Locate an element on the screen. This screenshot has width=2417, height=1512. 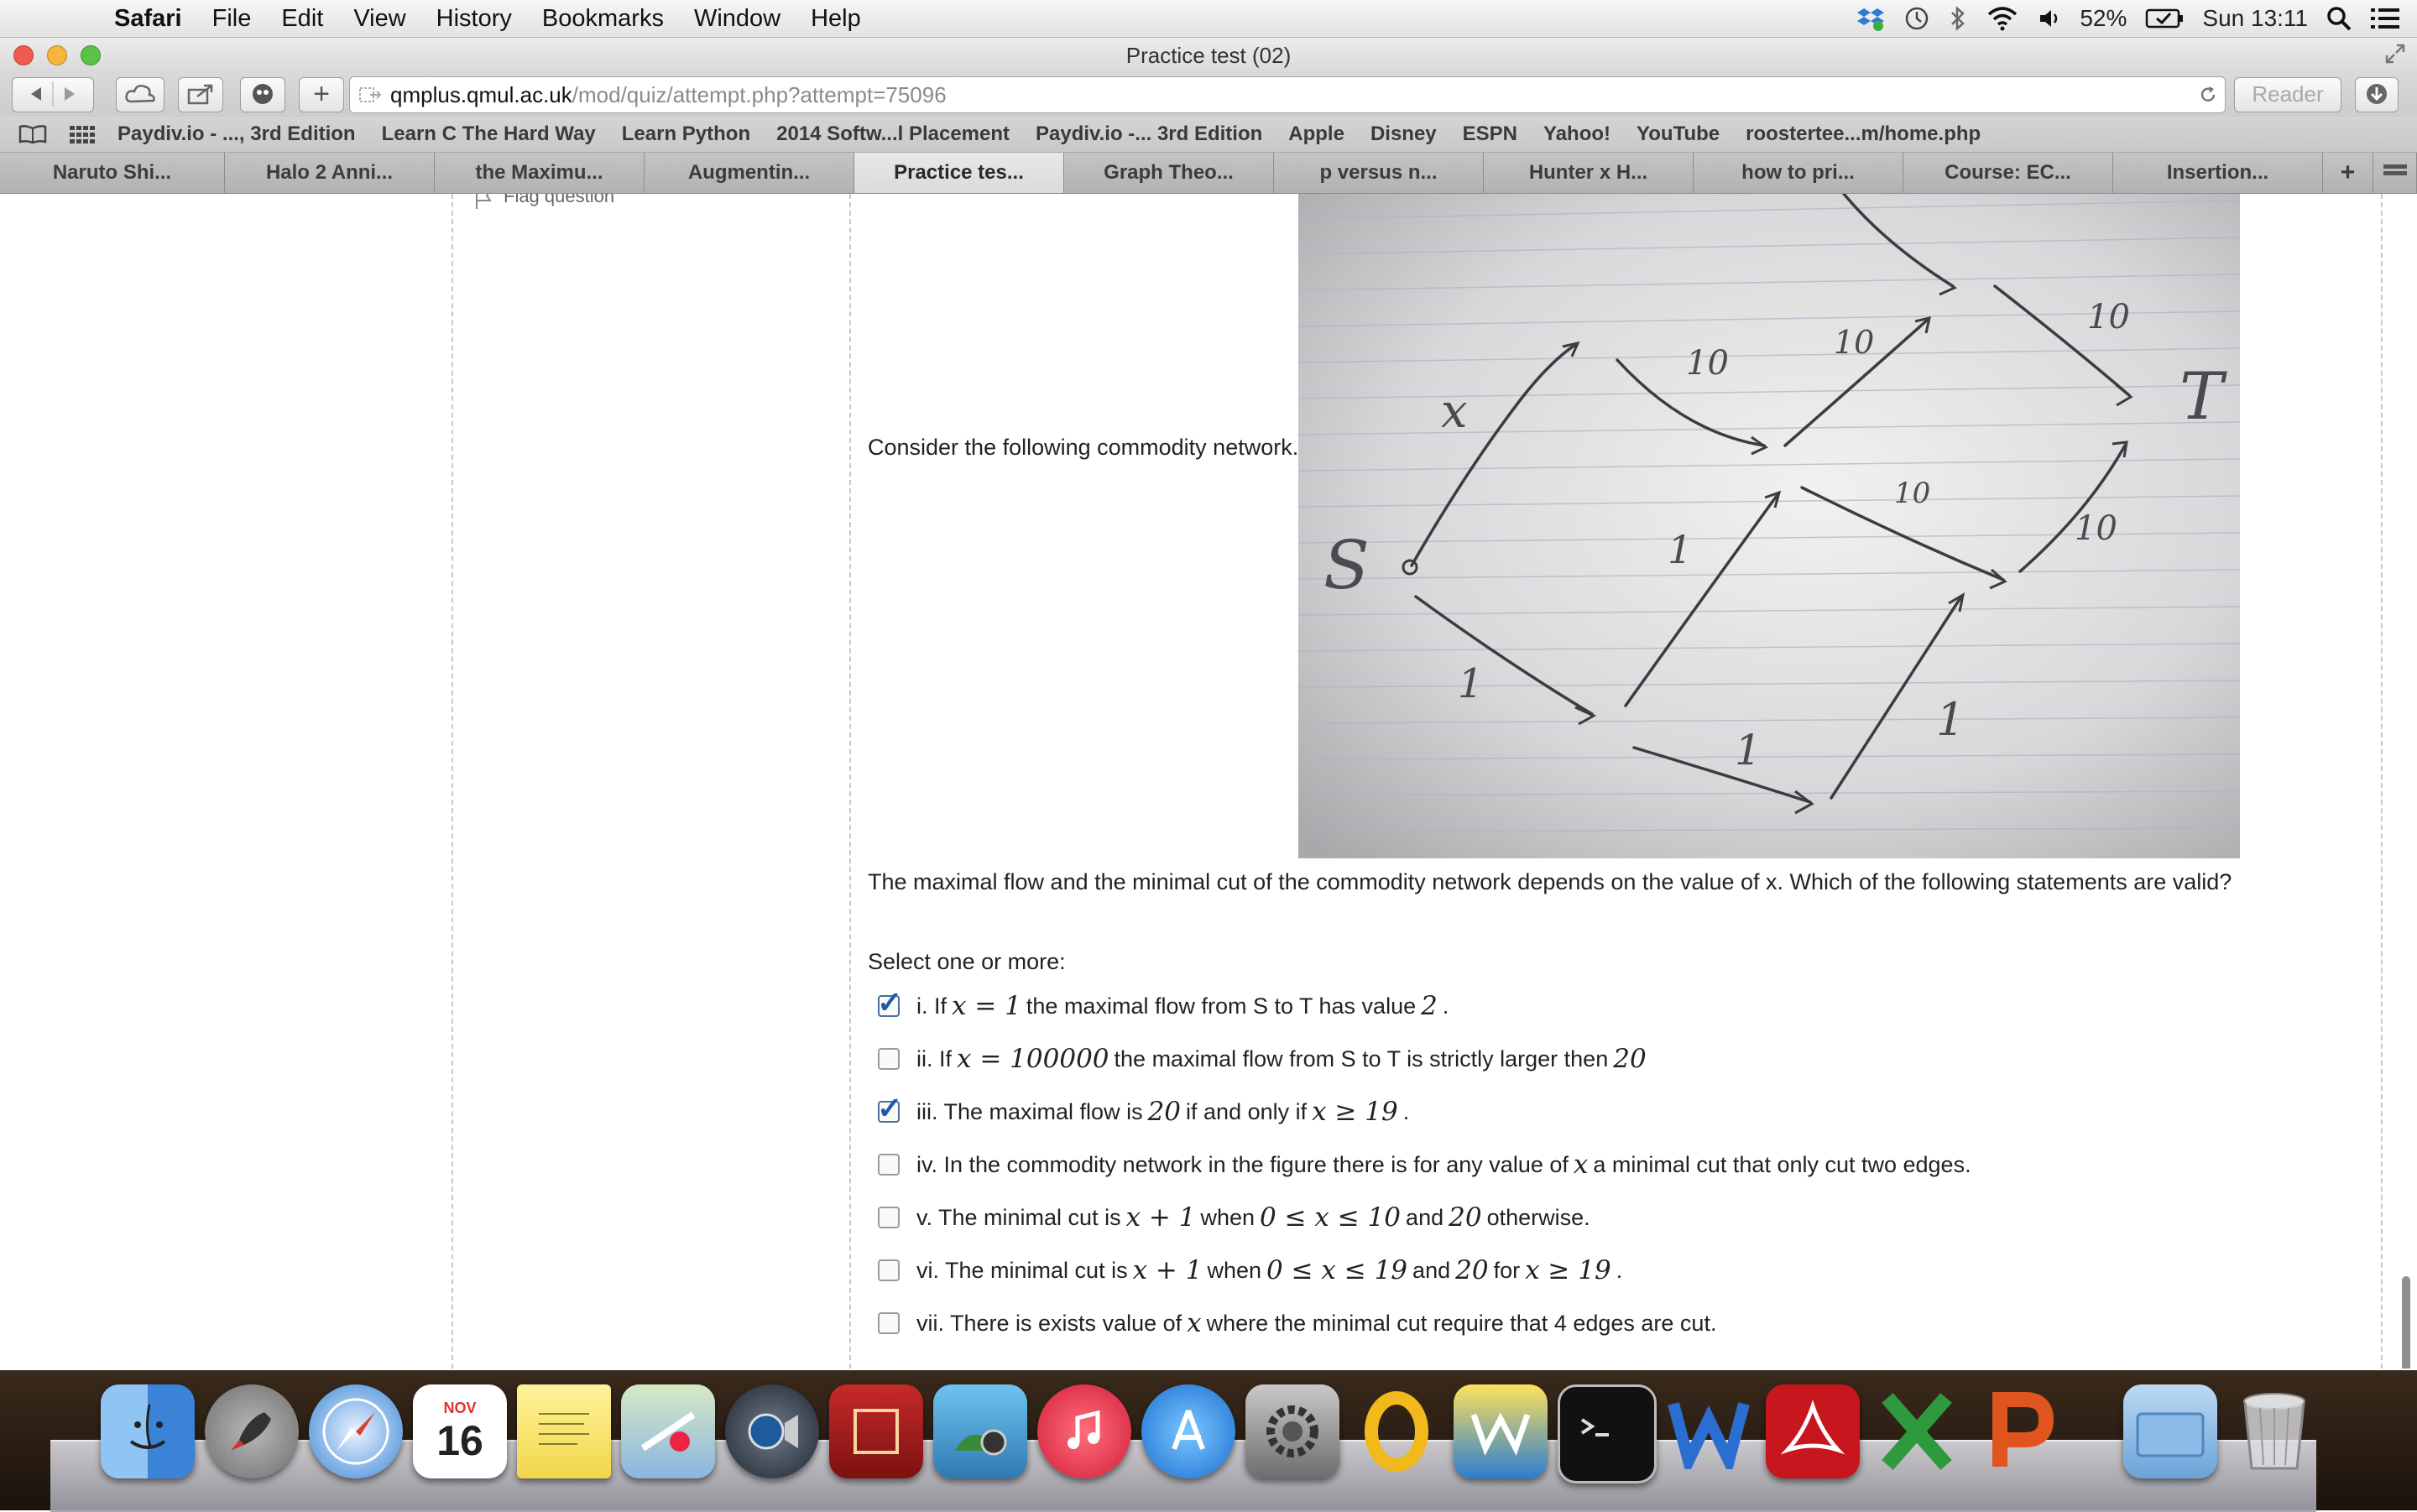
reload-icon is located at coordinates (2208, 95).